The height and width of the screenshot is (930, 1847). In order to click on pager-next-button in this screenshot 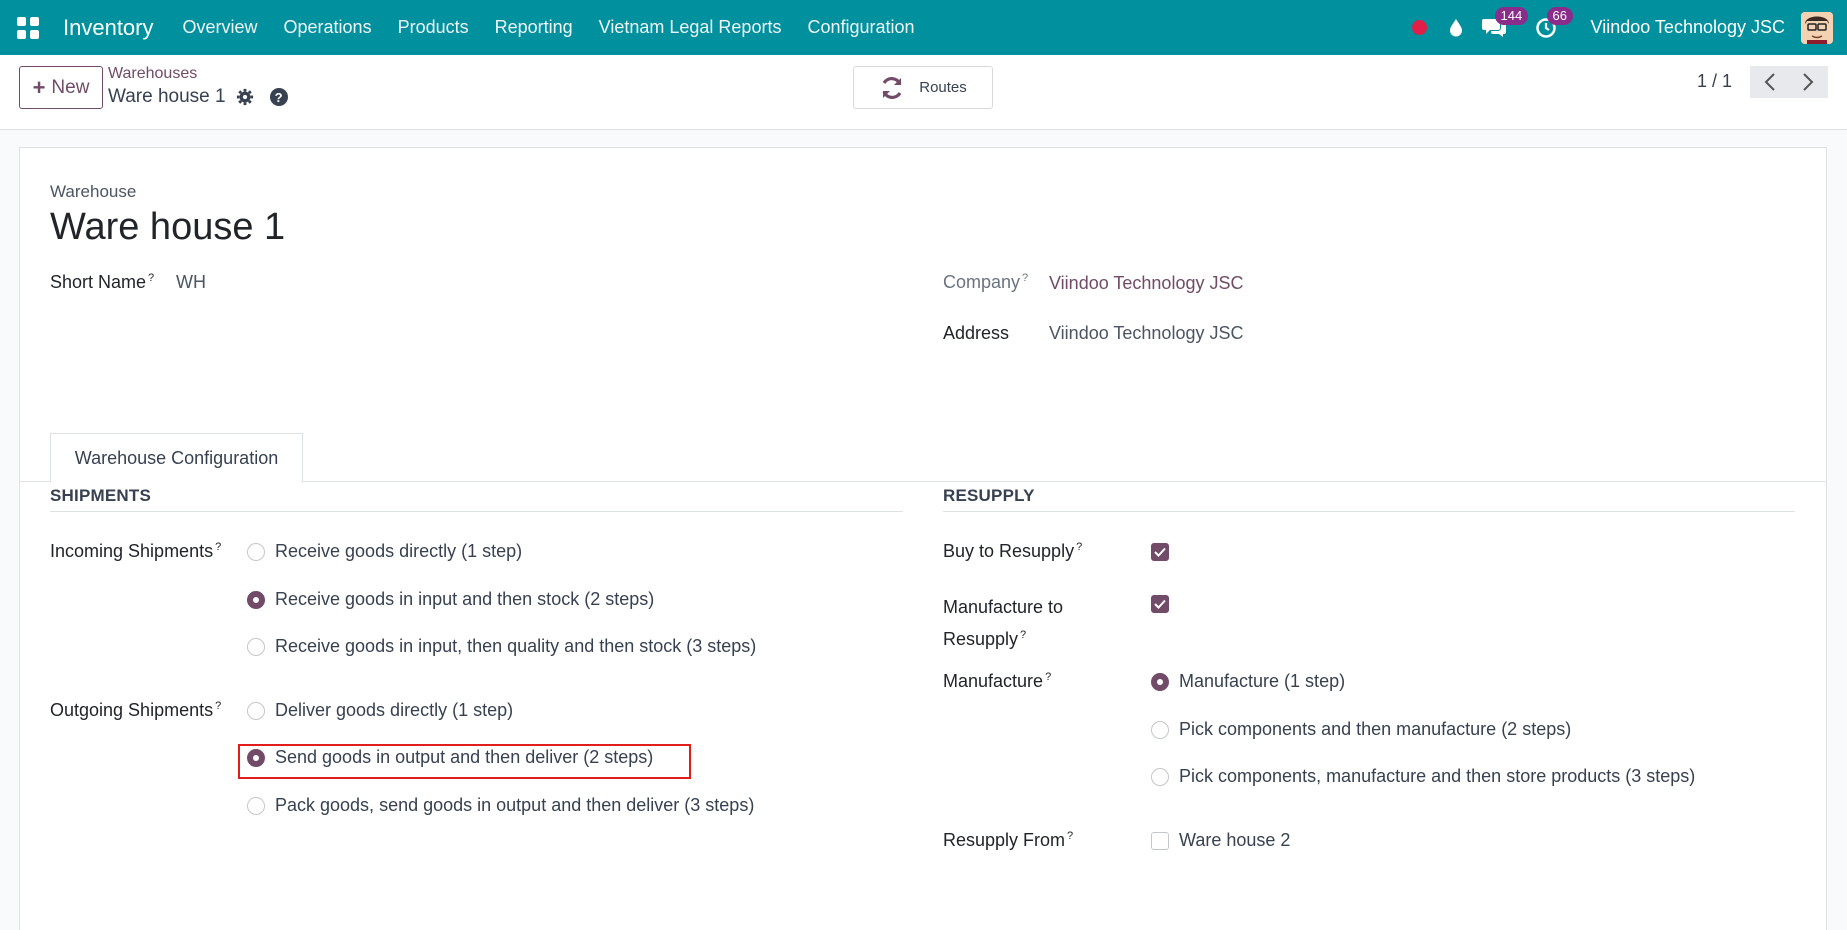, I will do `click(1808, 82)`.